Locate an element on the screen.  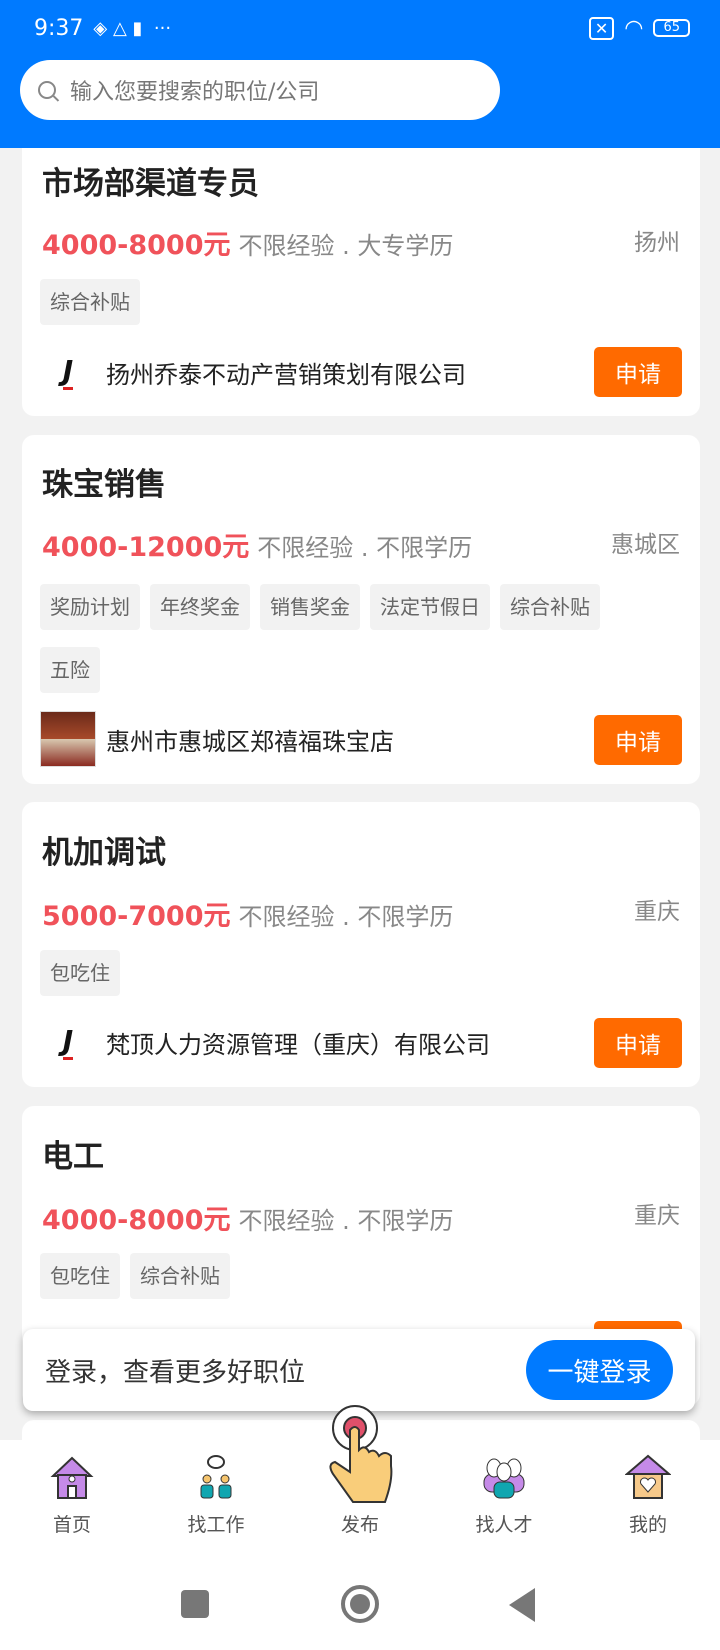
tag-list: 综合补贴 is located at coordinates (340, 302).